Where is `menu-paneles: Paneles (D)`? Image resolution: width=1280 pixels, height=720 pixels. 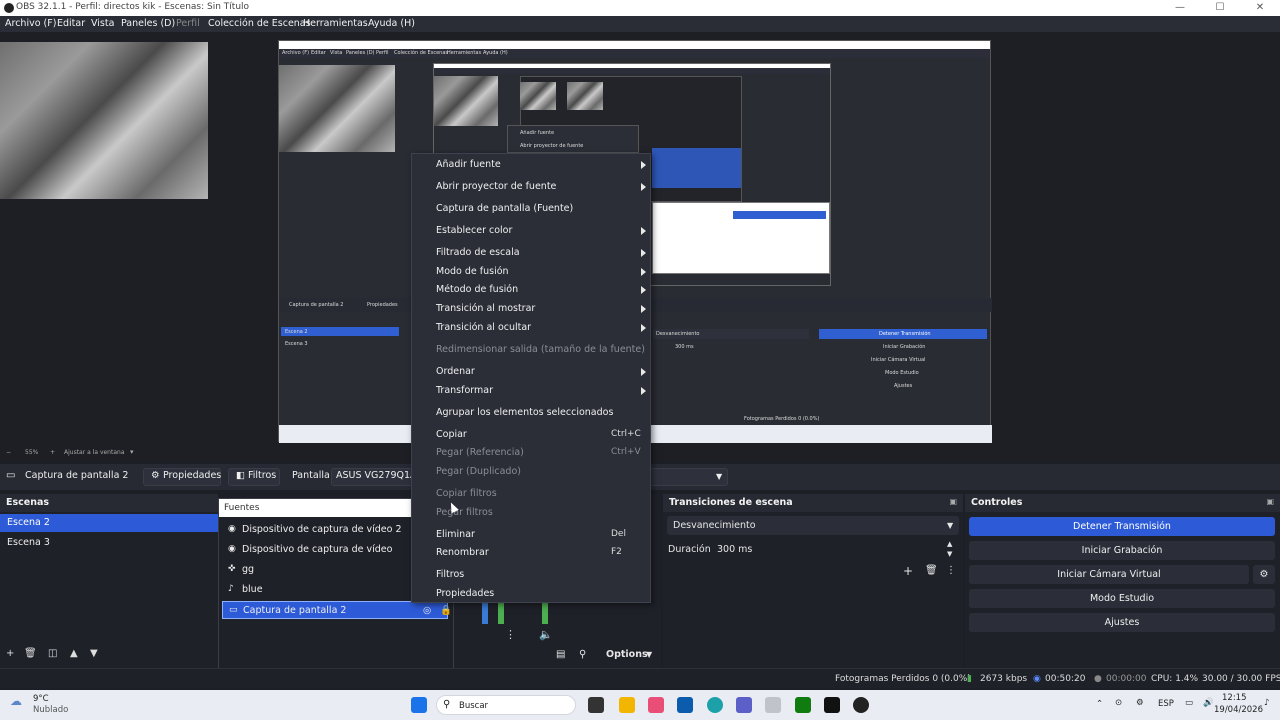 menu-paneles: Paneles (D) is located at coordinates (148, 23).